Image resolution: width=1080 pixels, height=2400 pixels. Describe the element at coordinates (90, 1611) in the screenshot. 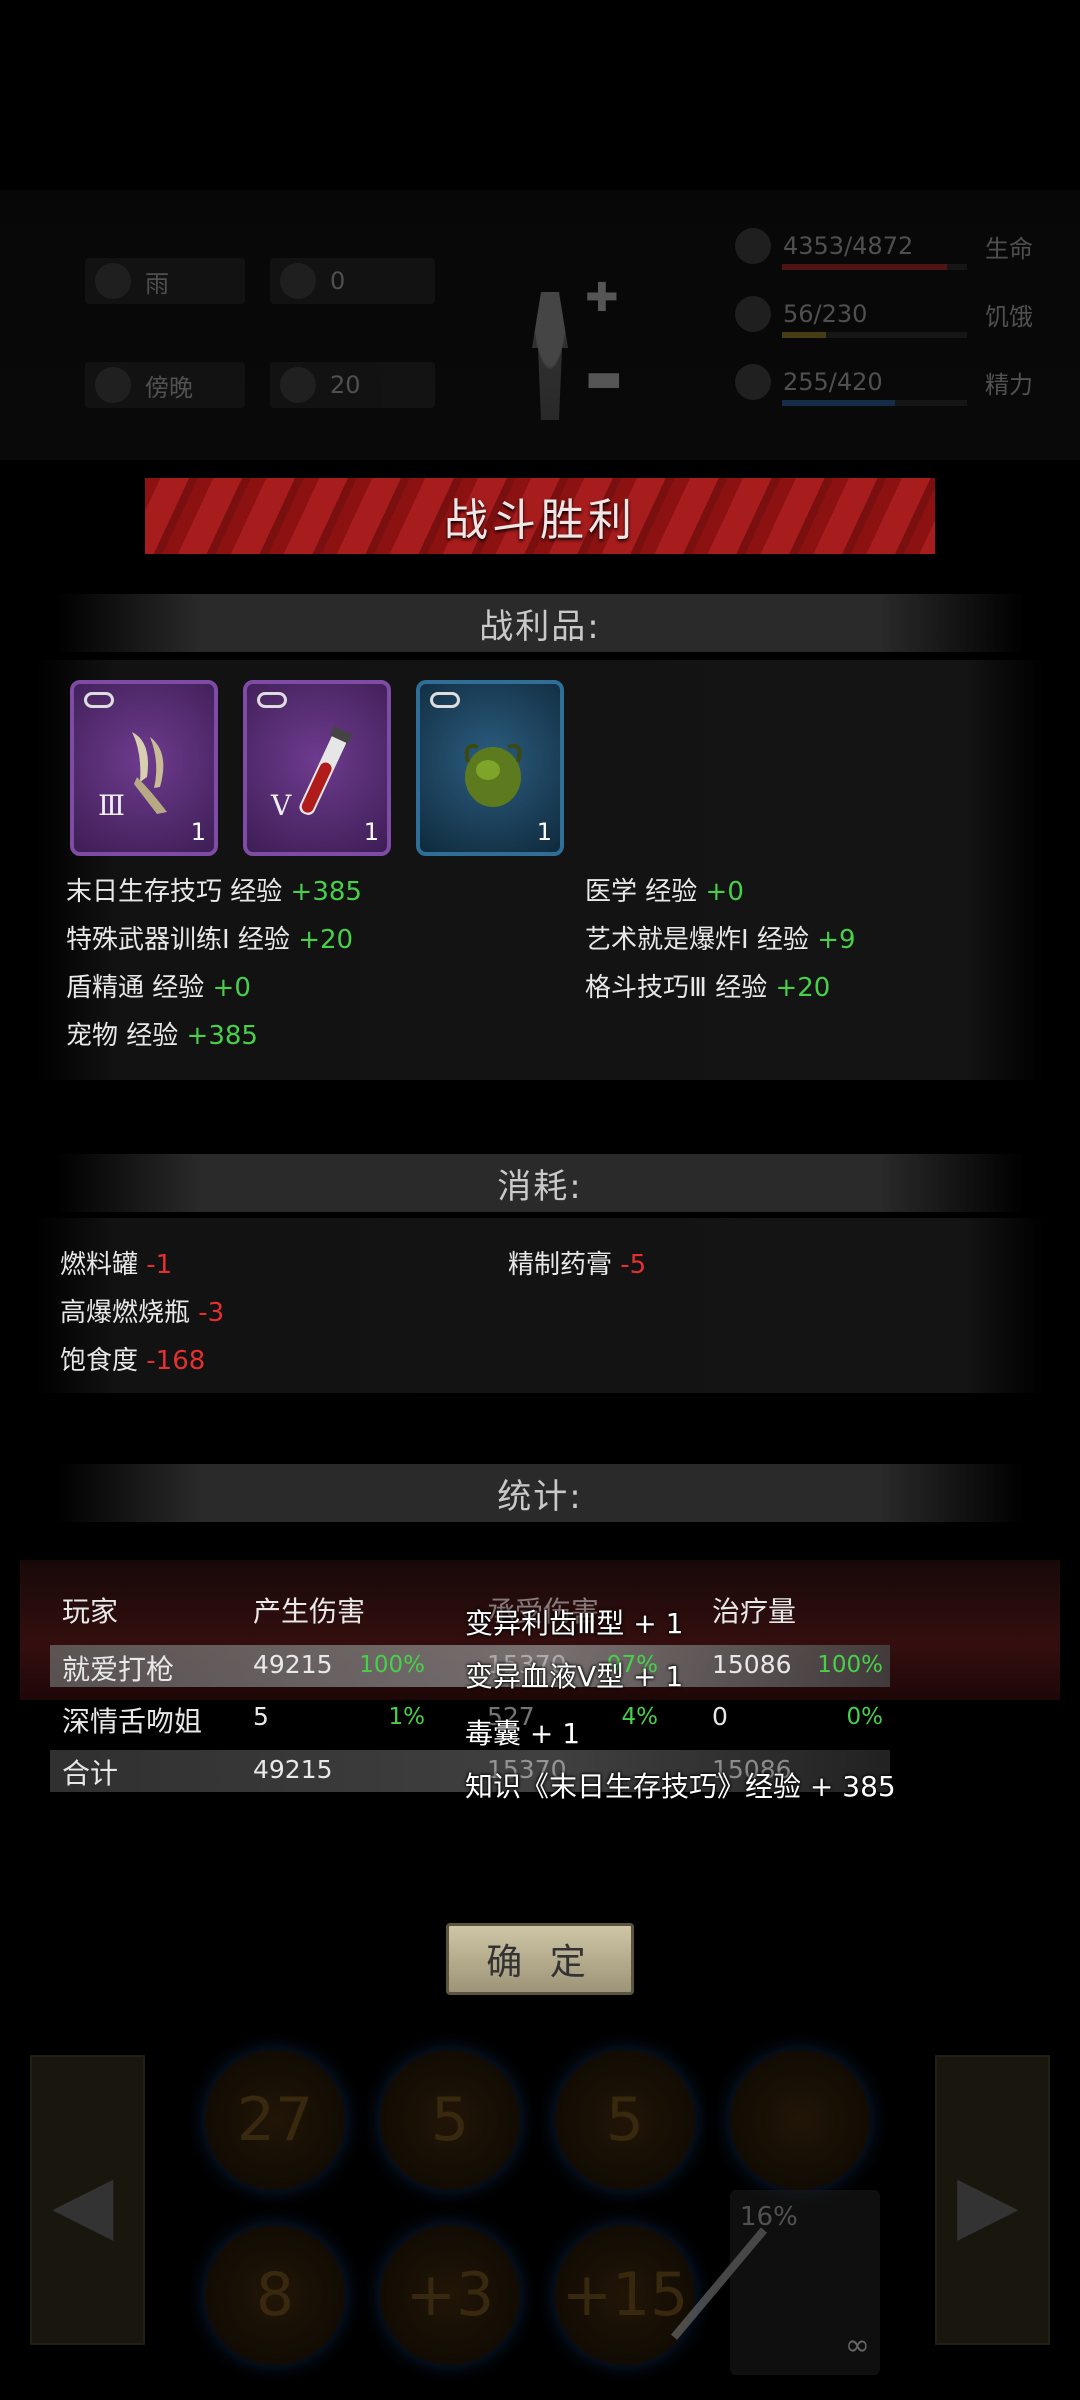

I see `header-player: 玩家` at that location.